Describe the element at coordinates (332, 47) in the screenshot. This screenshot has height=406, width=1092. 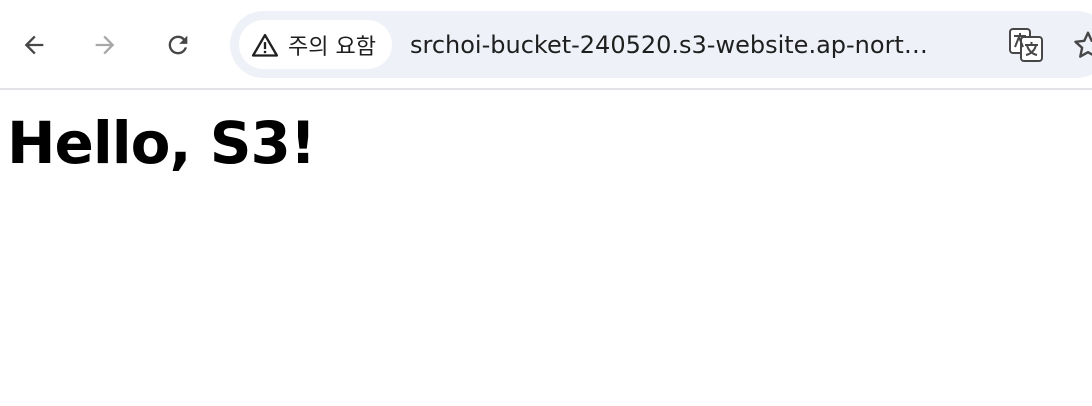
I see `security-status-label: 주의 요함` at that location.